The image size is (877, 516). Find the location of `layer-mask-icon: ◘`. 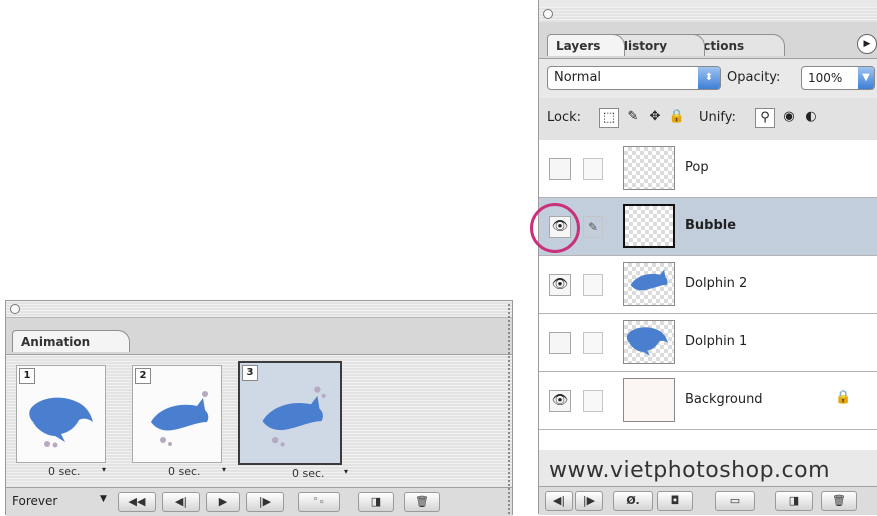

layer-mask-icon: ◘ is located at coordinates (675, 501).